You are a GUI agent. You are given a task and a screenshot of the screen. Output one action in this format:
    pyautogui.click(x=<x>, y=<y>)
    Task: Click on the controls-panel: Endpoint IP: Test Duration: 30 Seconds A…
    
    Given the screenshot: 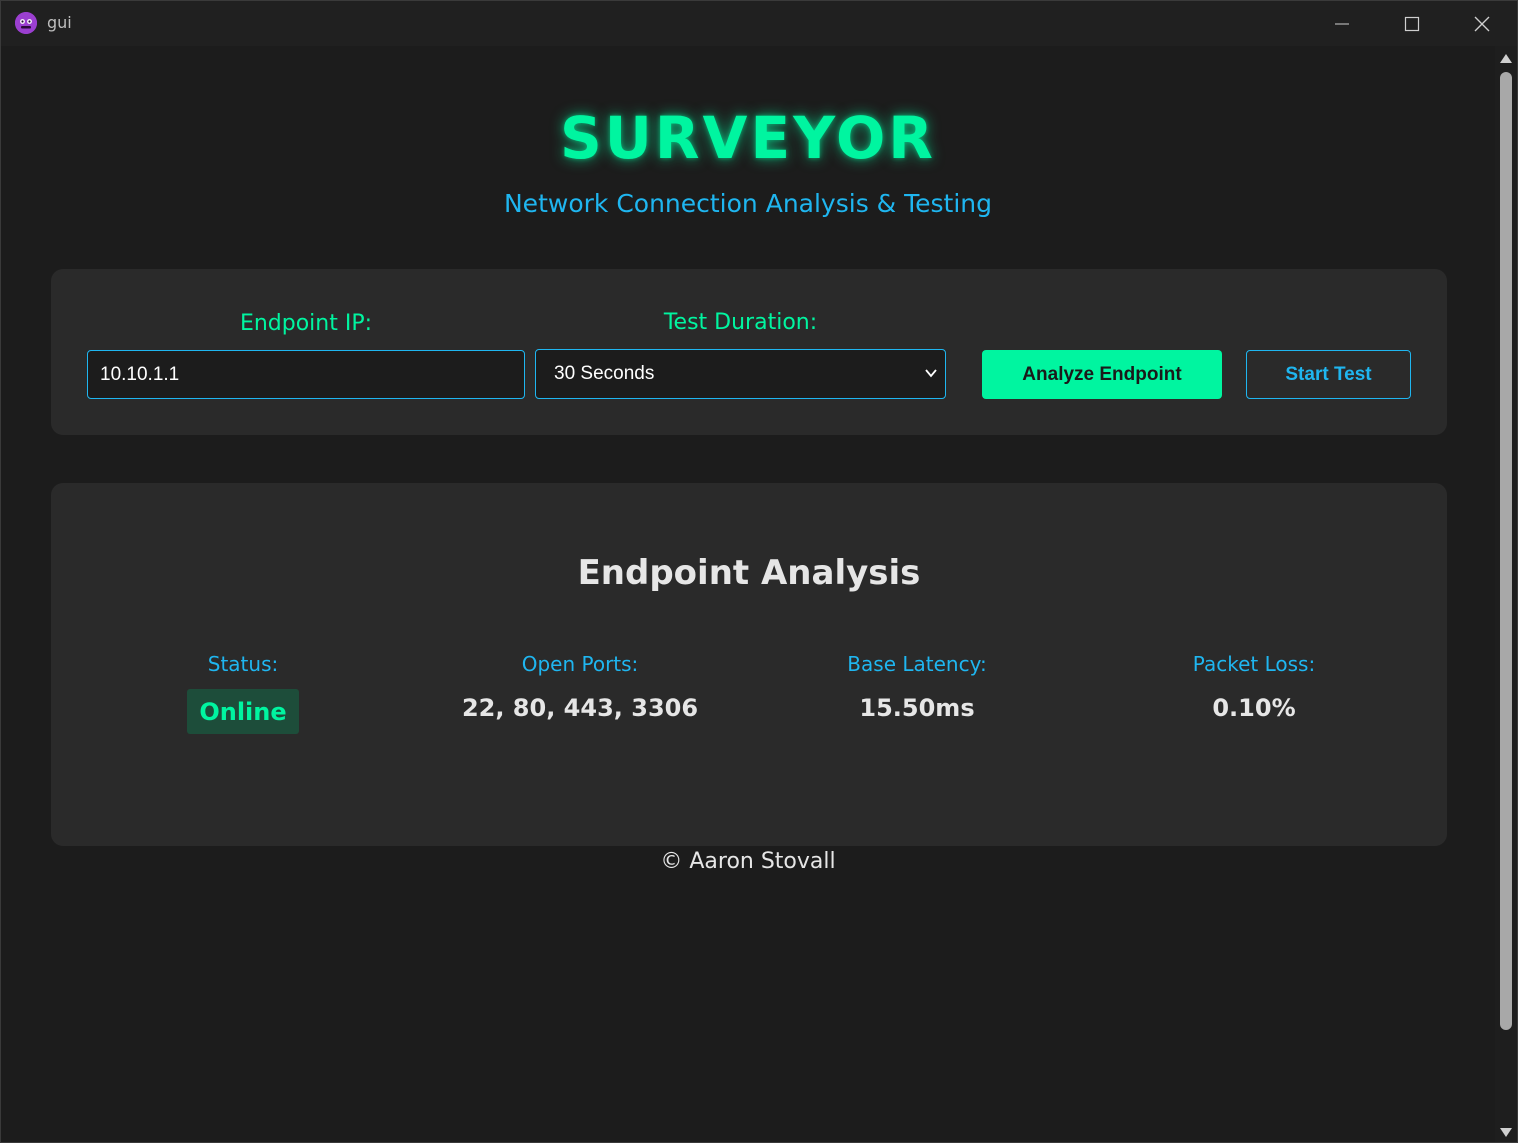 What is the action you would take?
    pyautogui.click(x=749, y=352)
    